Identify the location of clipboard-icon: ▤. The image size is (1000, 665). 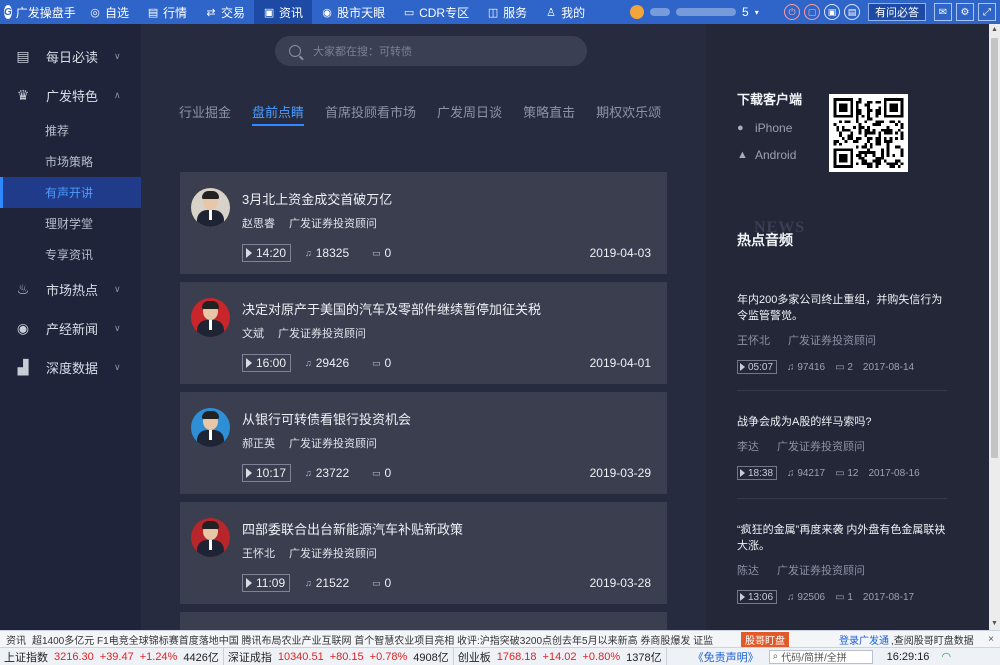
(852, 12).